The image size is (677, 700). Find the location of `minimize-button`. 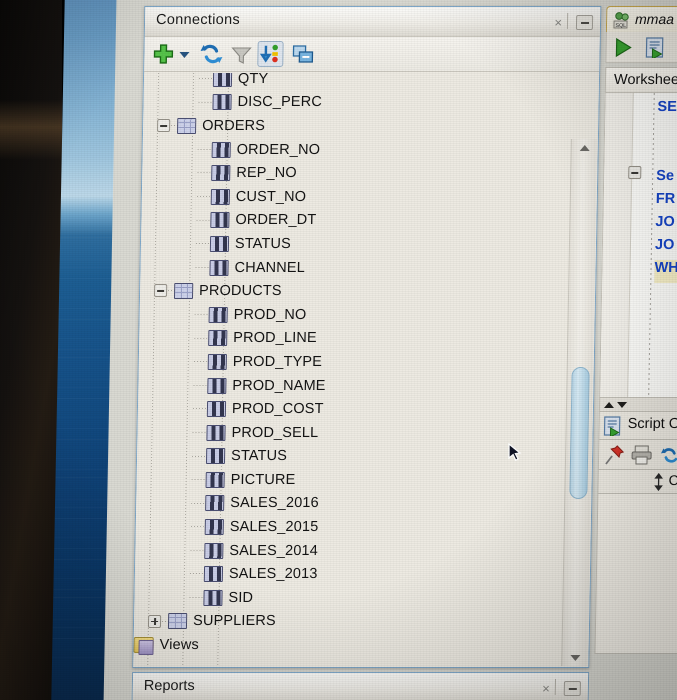

minimize-button is located at coordinates (584, 22).